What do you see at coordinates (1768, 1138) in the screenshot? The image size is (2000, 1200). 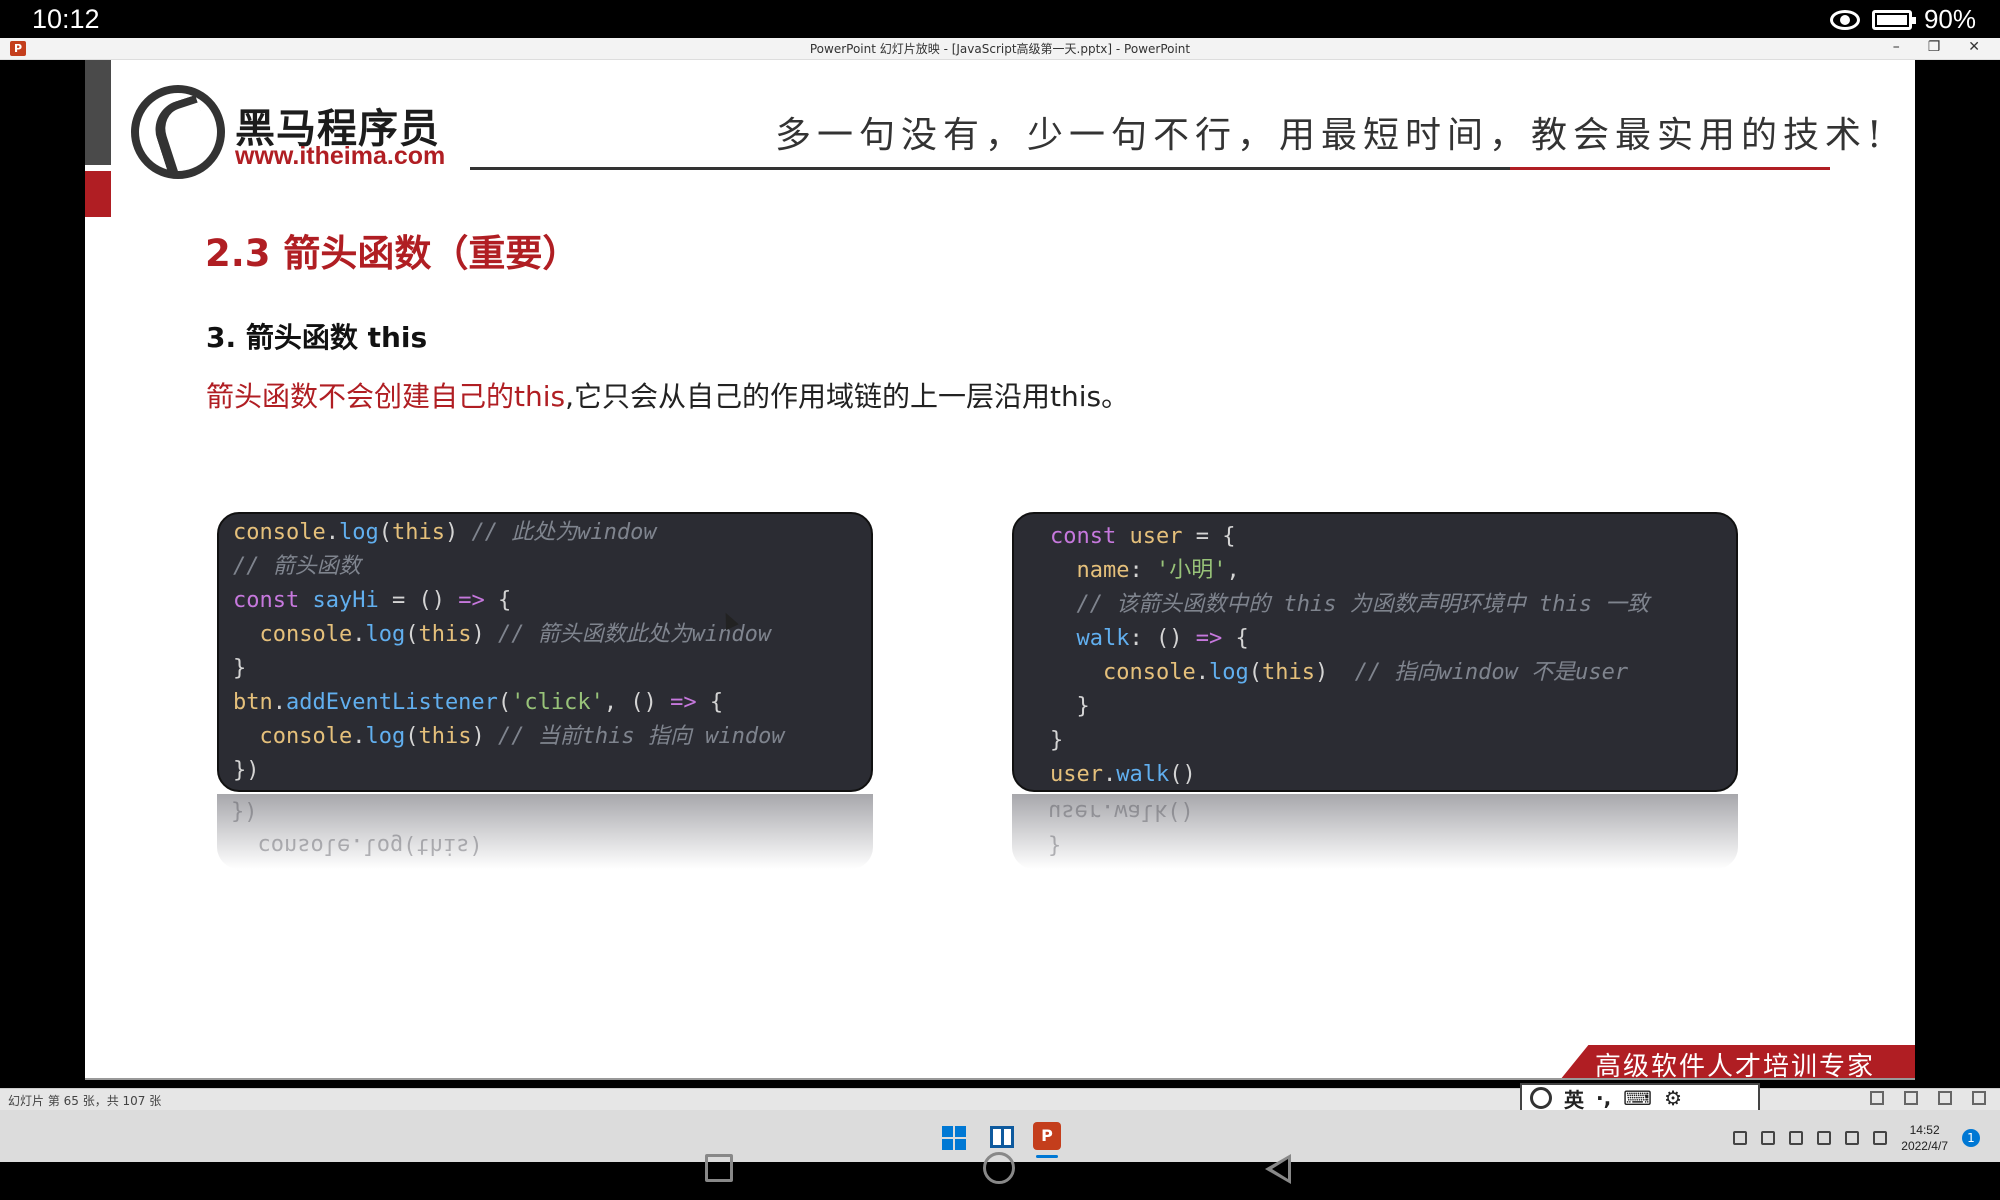 I see `network-icon` at bounding box center [1768, 1138].